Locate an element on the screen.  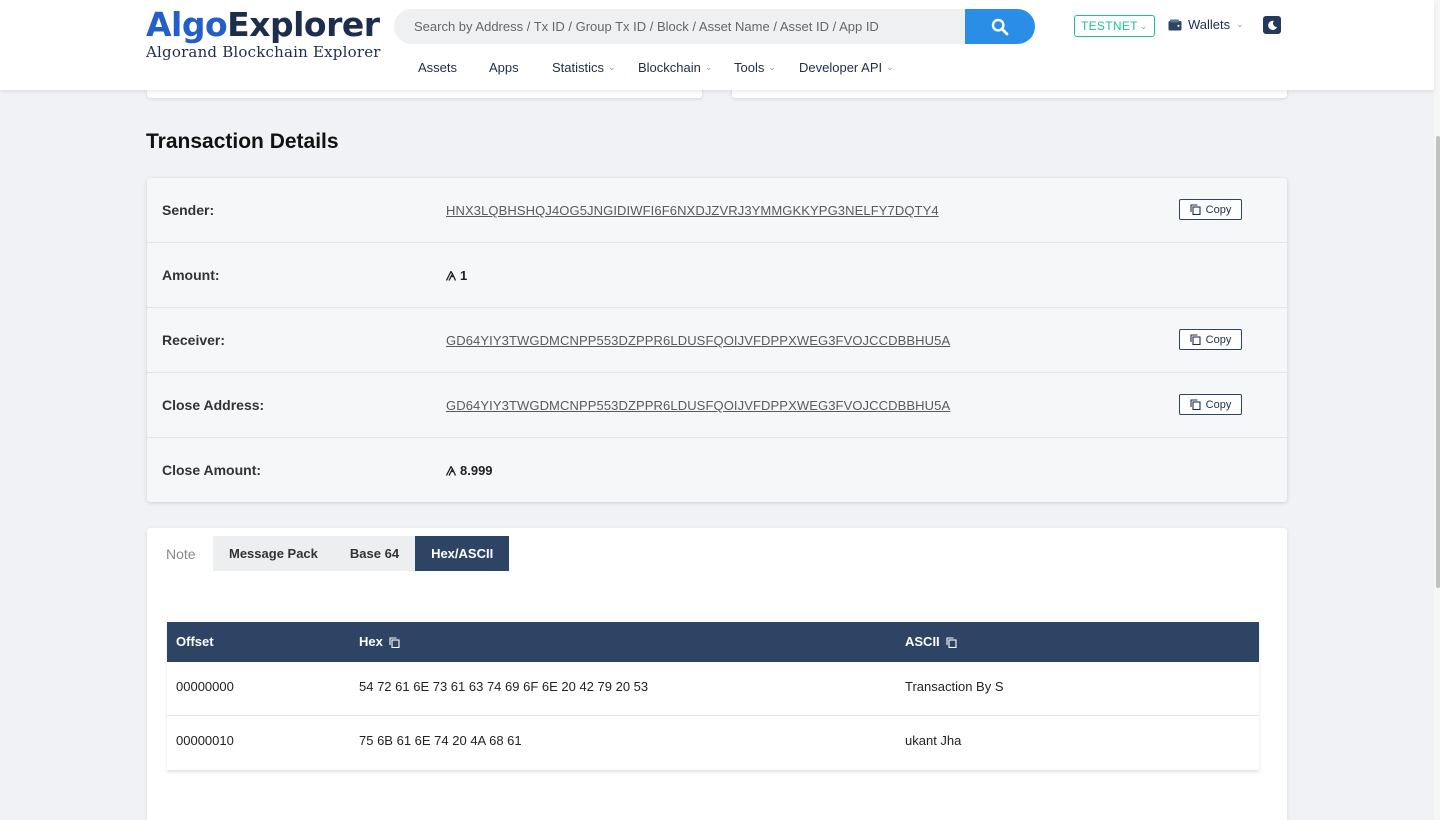
logo-wordmark: AlgoExplorer is located at coordinates (263, 25).